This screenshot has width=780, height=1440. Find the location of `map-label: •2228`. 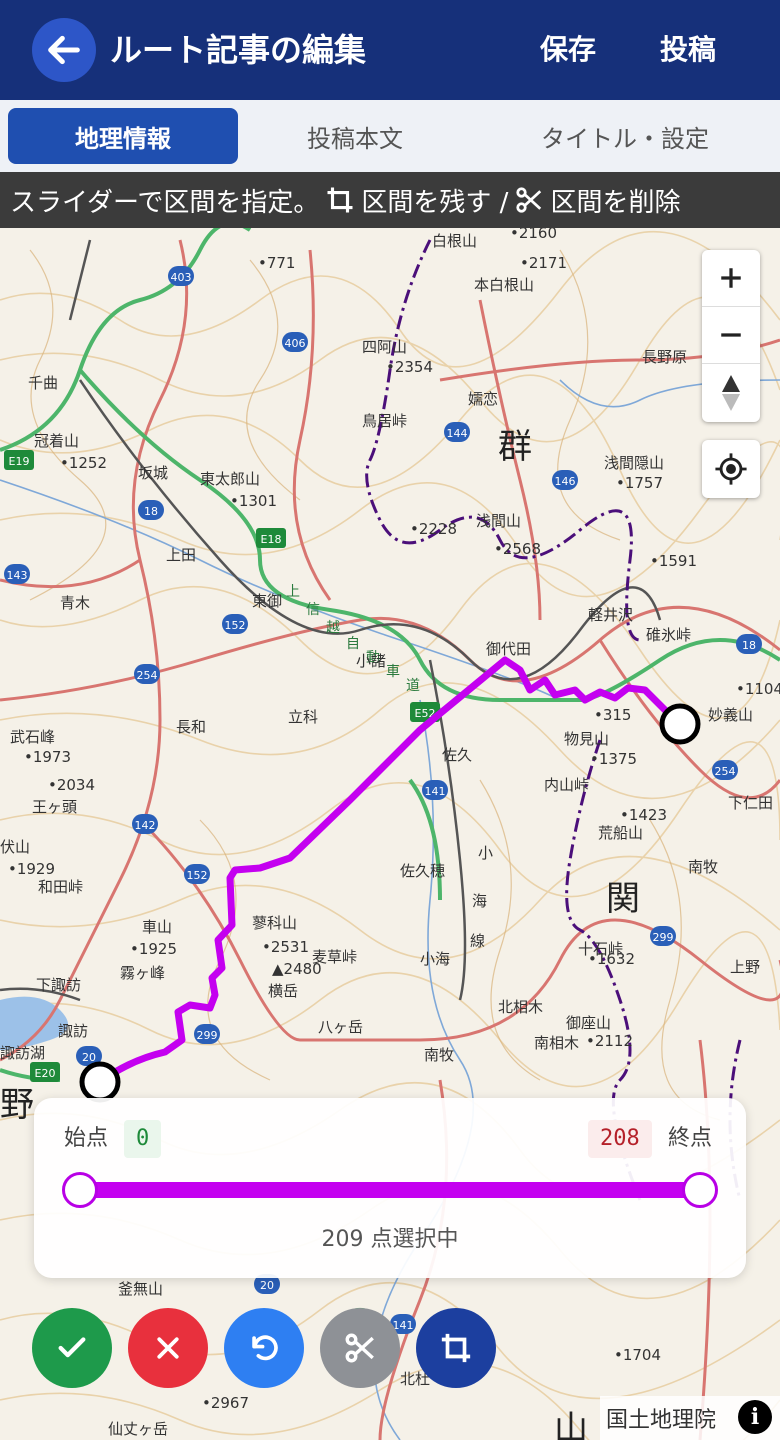

map-label: •2228 is located at coordinates (433, 529).